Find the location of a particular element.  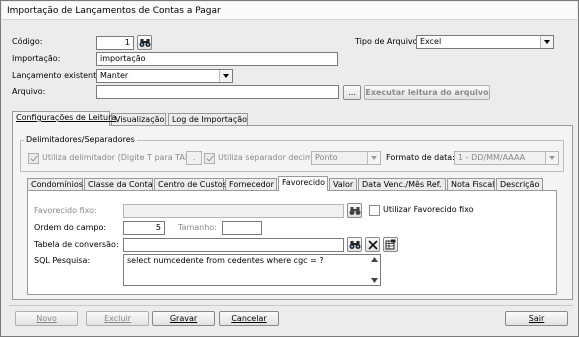

utiliza-delimitador-checkbox is located at coordinates (33, 158).